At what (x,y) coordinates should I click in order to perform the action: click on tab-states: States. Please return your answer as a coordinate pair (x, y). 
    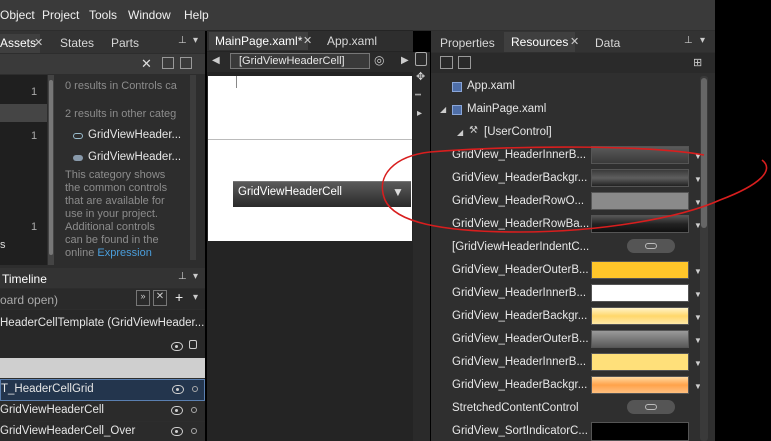
    Looking at the image, I should click on (77, 43).